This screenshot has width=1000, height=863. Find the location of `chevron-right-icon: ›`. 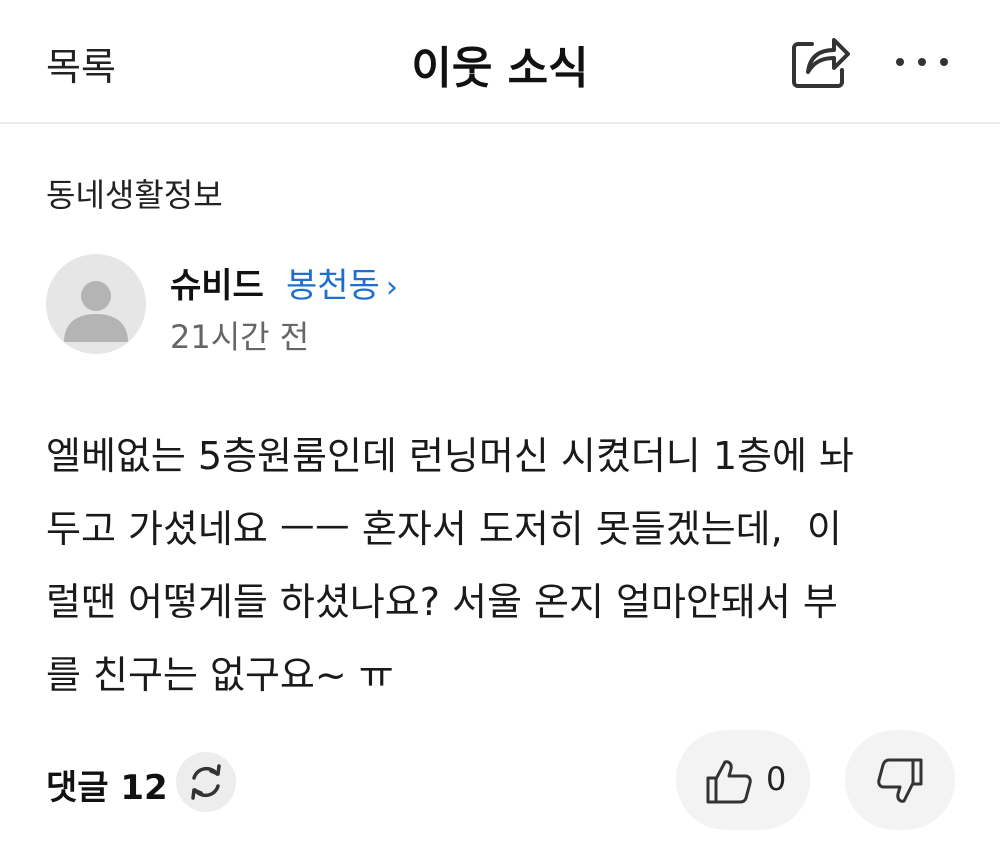

chevron-right-icon: › is located at coordinates (391, 287).